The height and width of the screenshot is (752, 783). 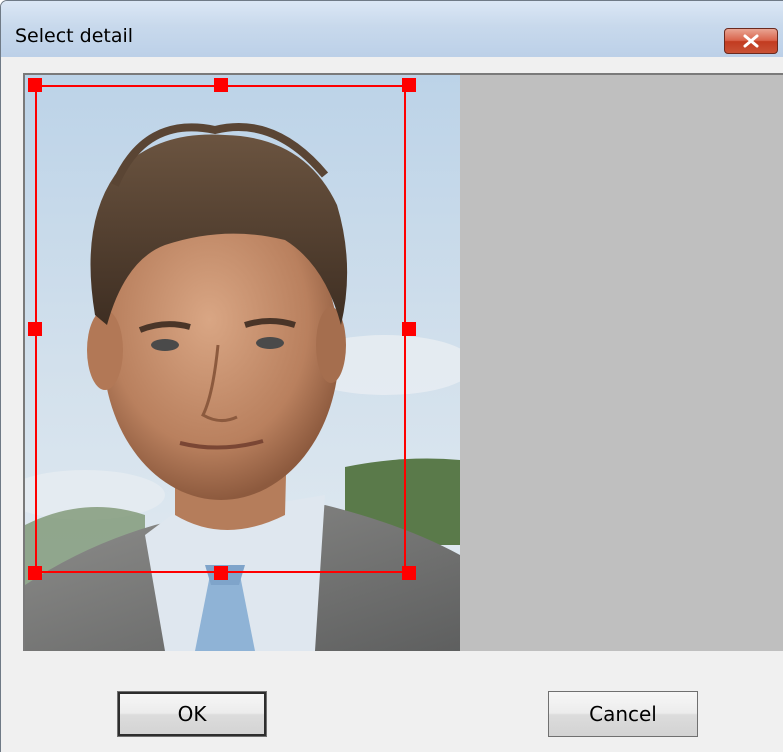 What do you see at coordinates (392, 29) in the screenshot?
I see `title-bar: Select detail` at bounding box center [392, 29].